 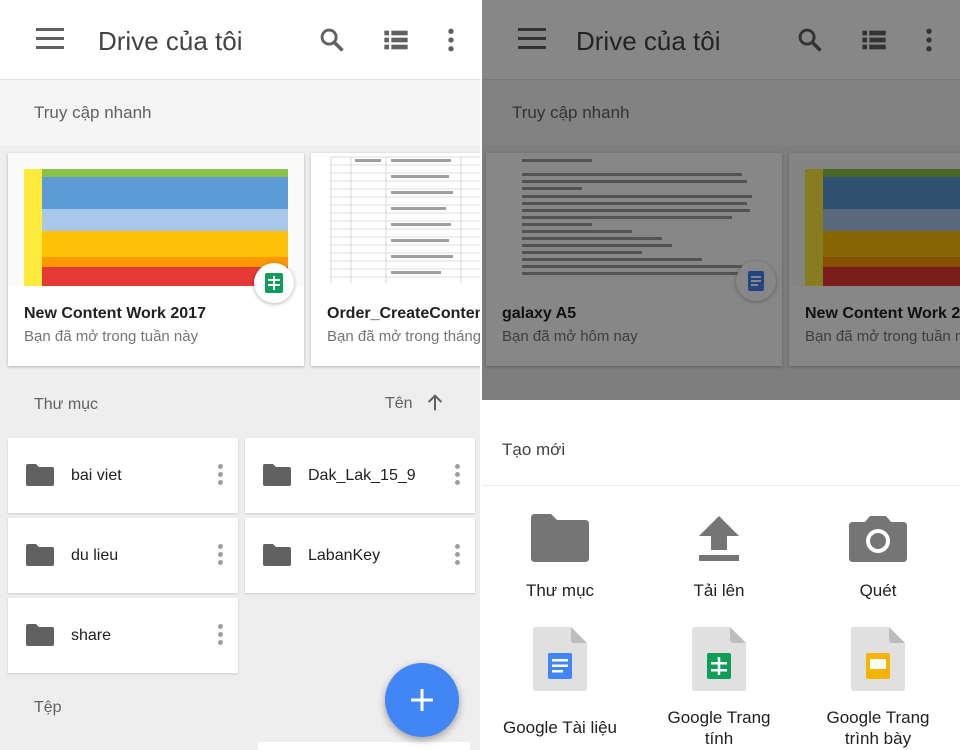 I want to click on arrow-up-icon, so click(x=435, y=403).